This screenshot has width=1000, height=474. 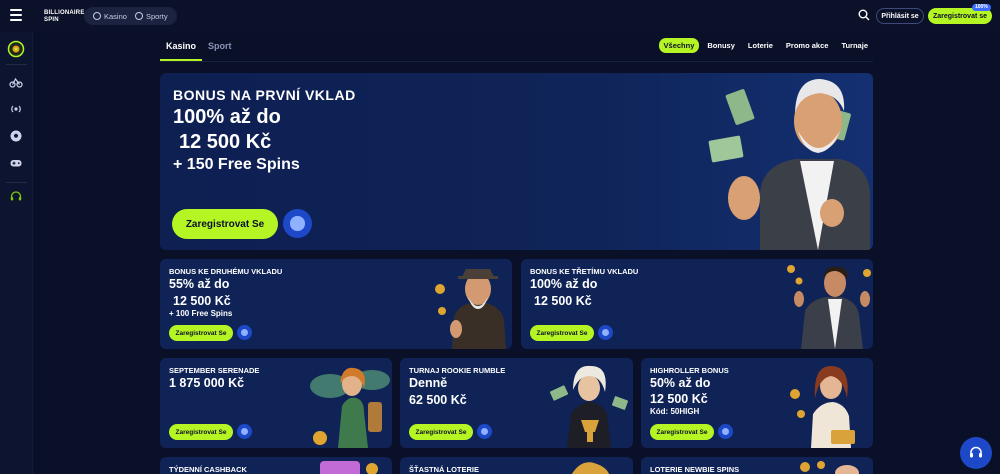 What do you see at coordinates (227, 117) in the screenshot?
I see `hero-line-1: 100% až do` at bounding box center [227, 117].